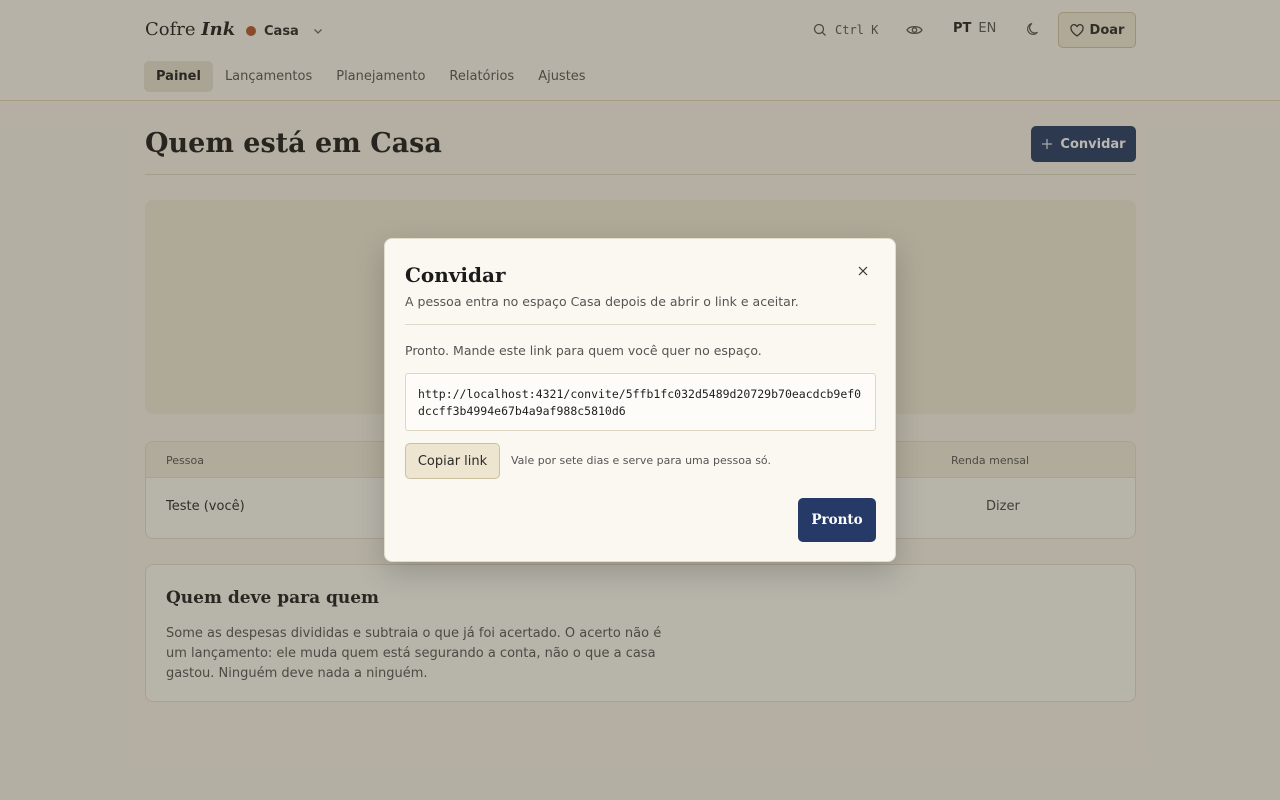 The height and width of the screenshot is (800, 1280). I want to click on close-icon, so click(863, 271).